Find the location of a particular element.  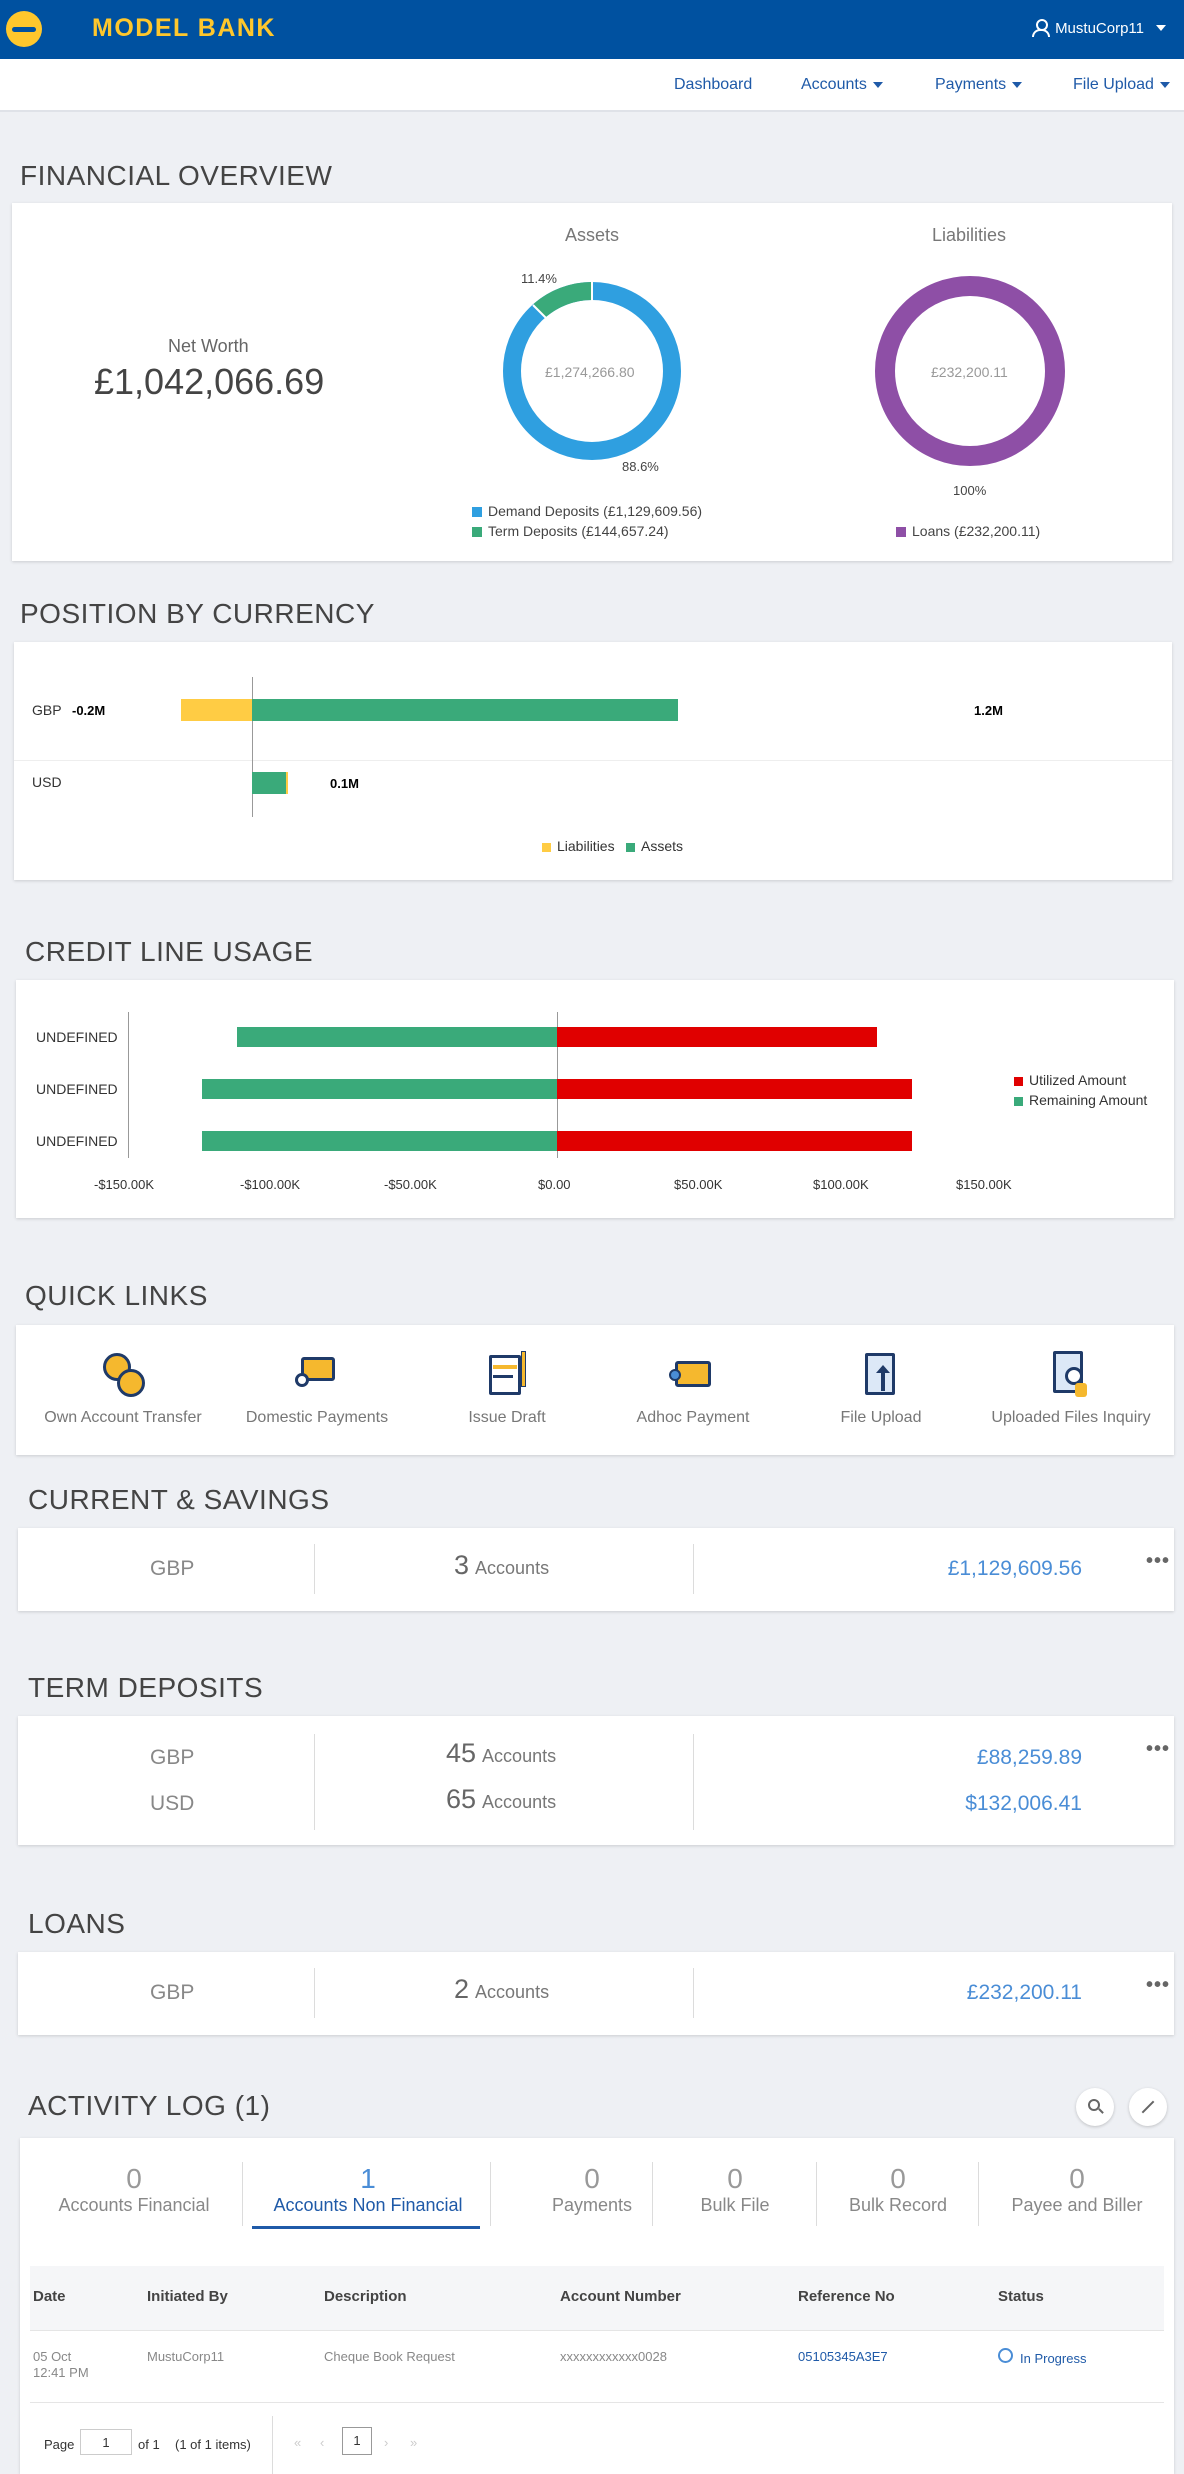

prev-page-icon: ‹ is located at coordinates (322, 2442).